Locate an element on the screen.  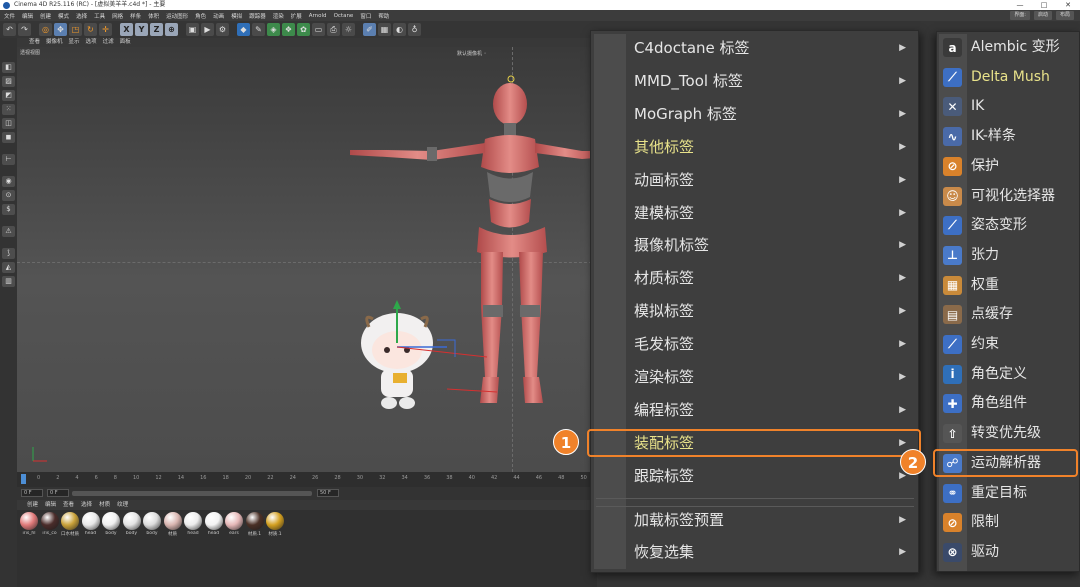
tags-submenu-item: C4doctane 标签 ▶ is located at coordinates (771, 48).